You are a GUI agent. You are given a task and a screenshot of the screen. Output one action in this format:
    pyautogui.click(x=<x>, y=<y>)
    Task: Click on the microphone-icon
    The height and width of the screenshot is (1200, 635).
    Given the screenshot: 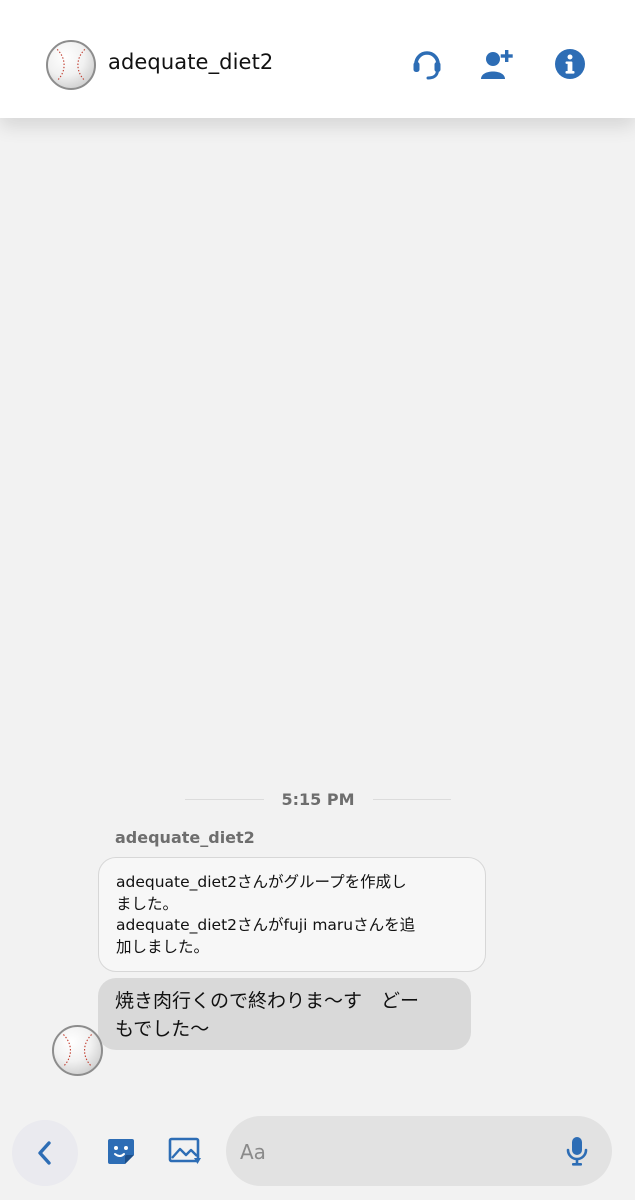 What is the action you would take?
    pyautogui.click(x=577, y=1151)
    